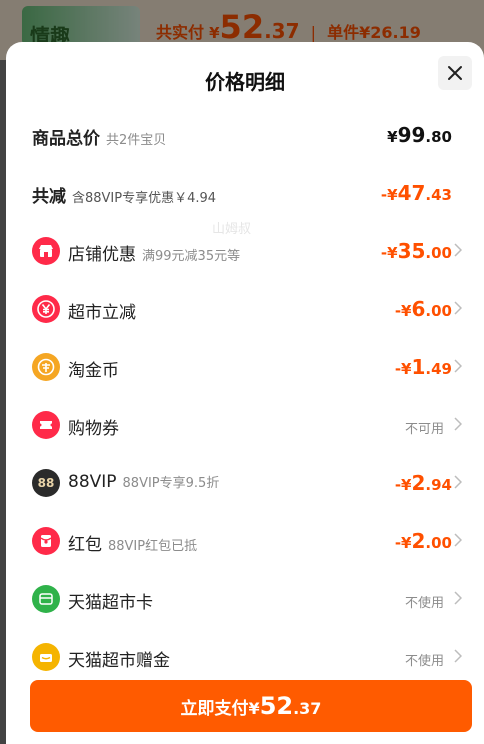 The height and width of the screenshot is (744, 484). Describe the element at coordinates (153, 546) in the screenshot. I see `discount-note: 88VIP红包已抵` at that location.